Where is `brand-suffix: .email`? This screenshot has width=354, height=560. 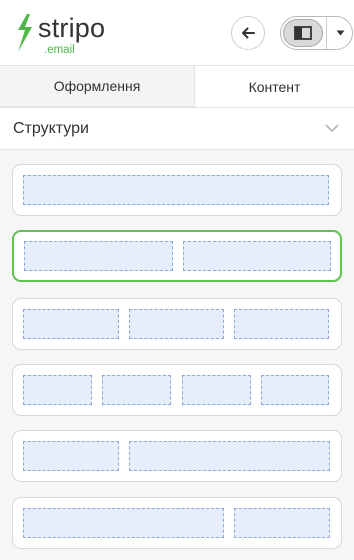 brand-suffix: .email is located at coordinates (59, 50).